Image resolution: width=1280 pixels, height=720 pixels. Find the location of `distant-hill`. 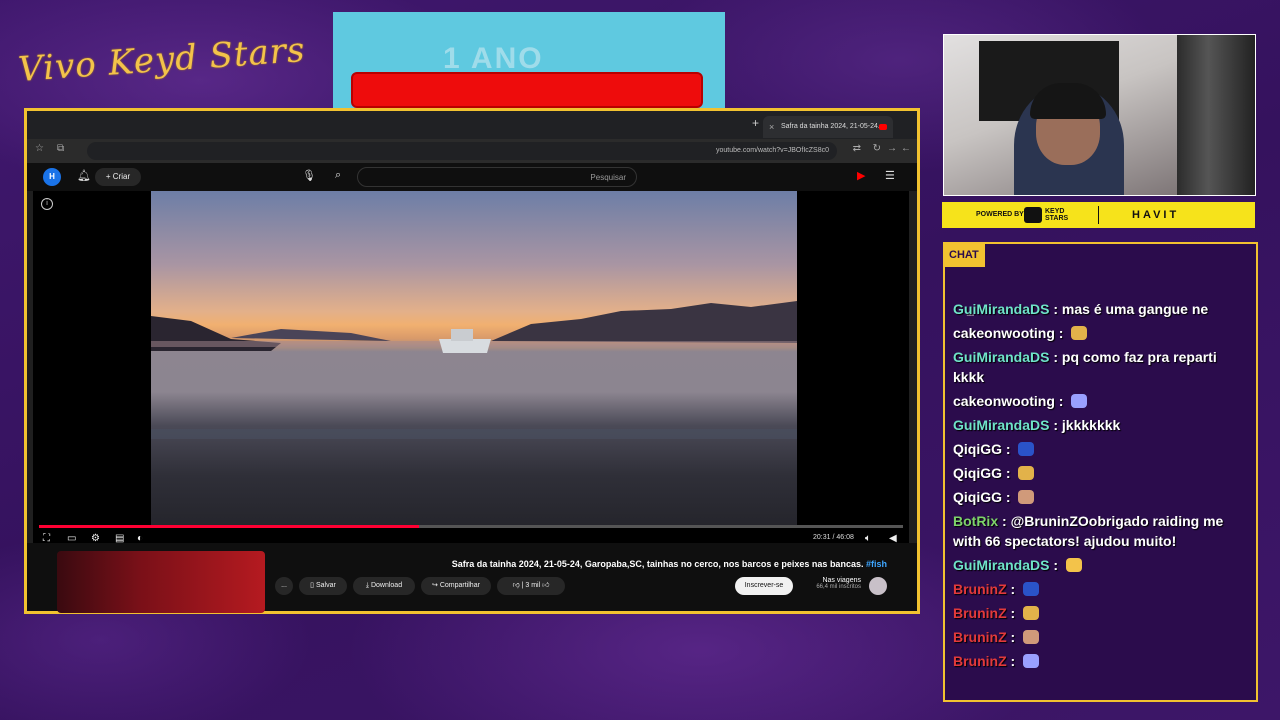

distant-hill is located at coordinates (311, 335).